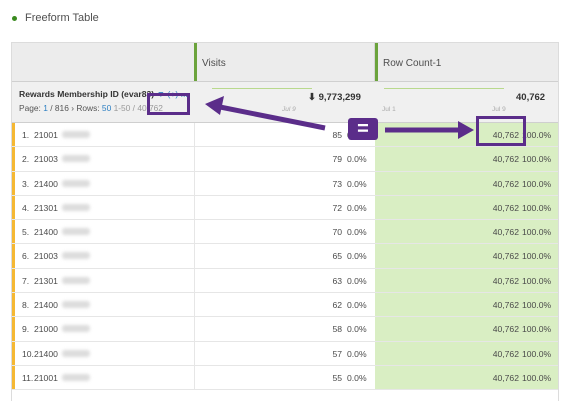 The image size is (572, 401). Describe the element at coordinates (339, 118) in the screenshot. I see `annotation-arrows: =` at that location.